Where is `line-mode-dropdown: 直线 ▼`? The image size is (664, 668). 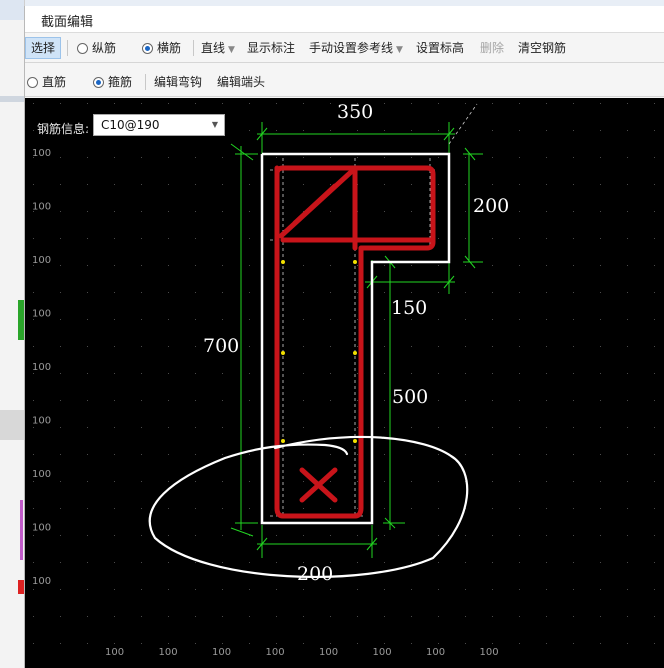 line-mode-dropdown: 直线 ▼ is located at coordinates (218, 48).